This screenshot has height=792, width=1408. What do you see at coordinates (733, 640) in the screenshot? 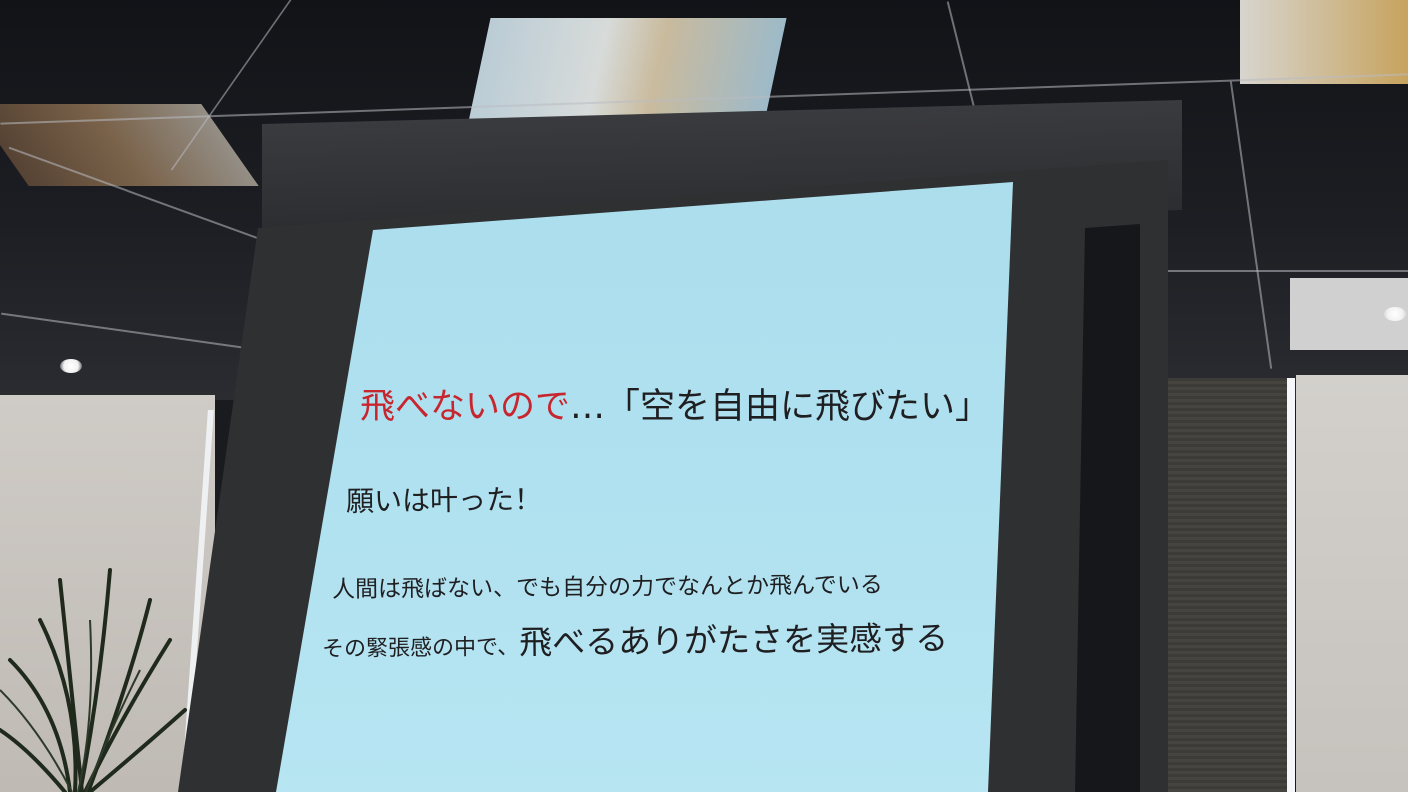
I see `line2-large-text: 飛べるありがたさを実感する` at bounding box center [733, 640].